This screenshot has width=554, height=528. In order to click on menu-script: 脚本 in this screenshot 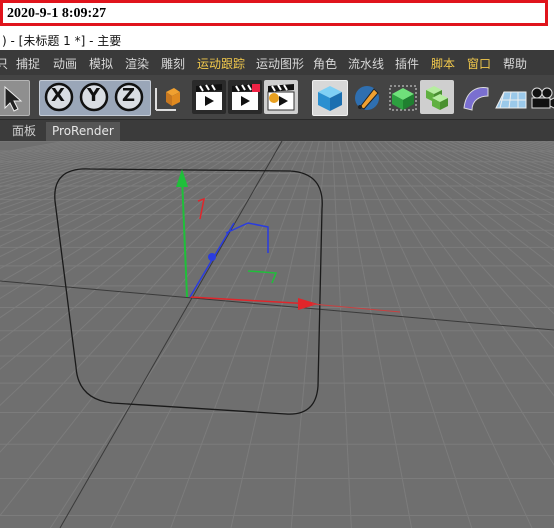, I will do `click(443, 63)`.